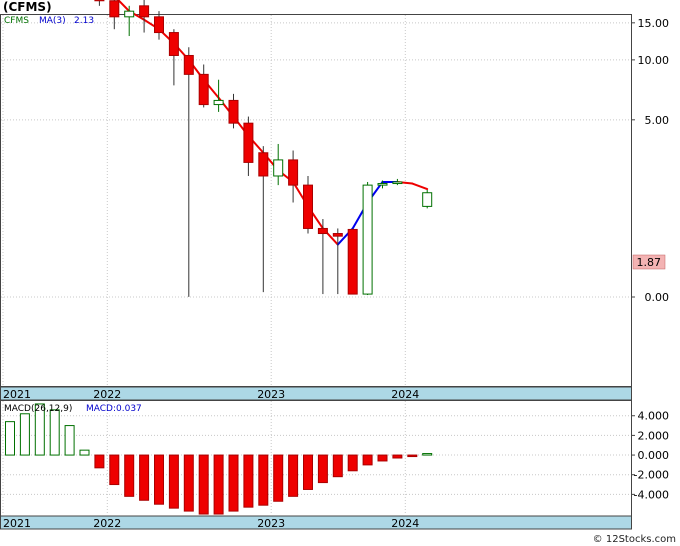 This screenshot has width=680, height=546. What do you see at coordinates (107, 523) in the screenshot?
I see `macd-x-tick-label: 2022` at bounding box center [107, 523].